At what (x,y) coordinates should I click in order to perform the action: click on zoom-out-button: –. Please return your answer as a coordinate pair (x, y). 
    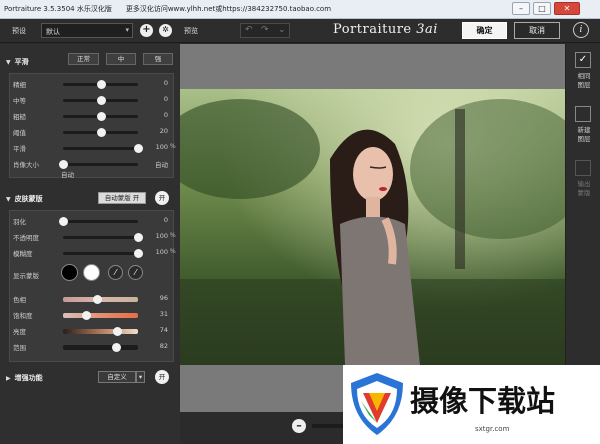
    Looking at the image, I should click on (299, 426).